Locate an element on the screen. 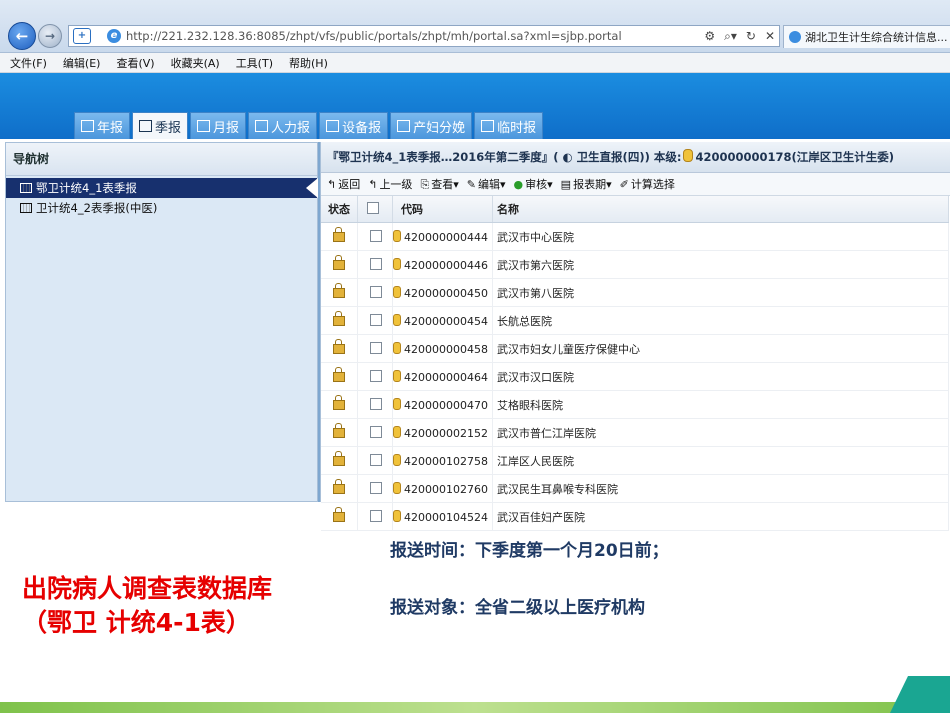  refresh-icon: ↻ is located at coordinates (751, 36).